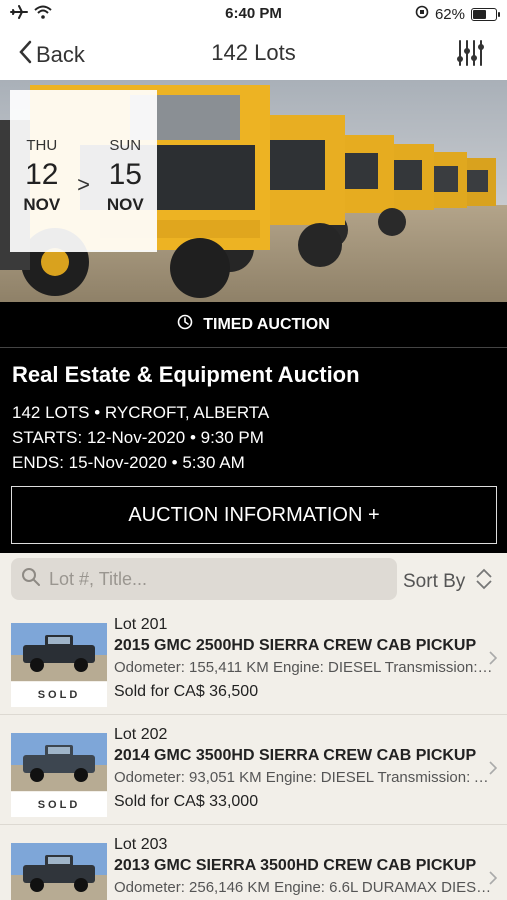 The image size is (507, 900). Describe the element at coordinates (254, 515) in the screenshot. I see `auction-information-button: AUCTION INFORMATION +` at that location.